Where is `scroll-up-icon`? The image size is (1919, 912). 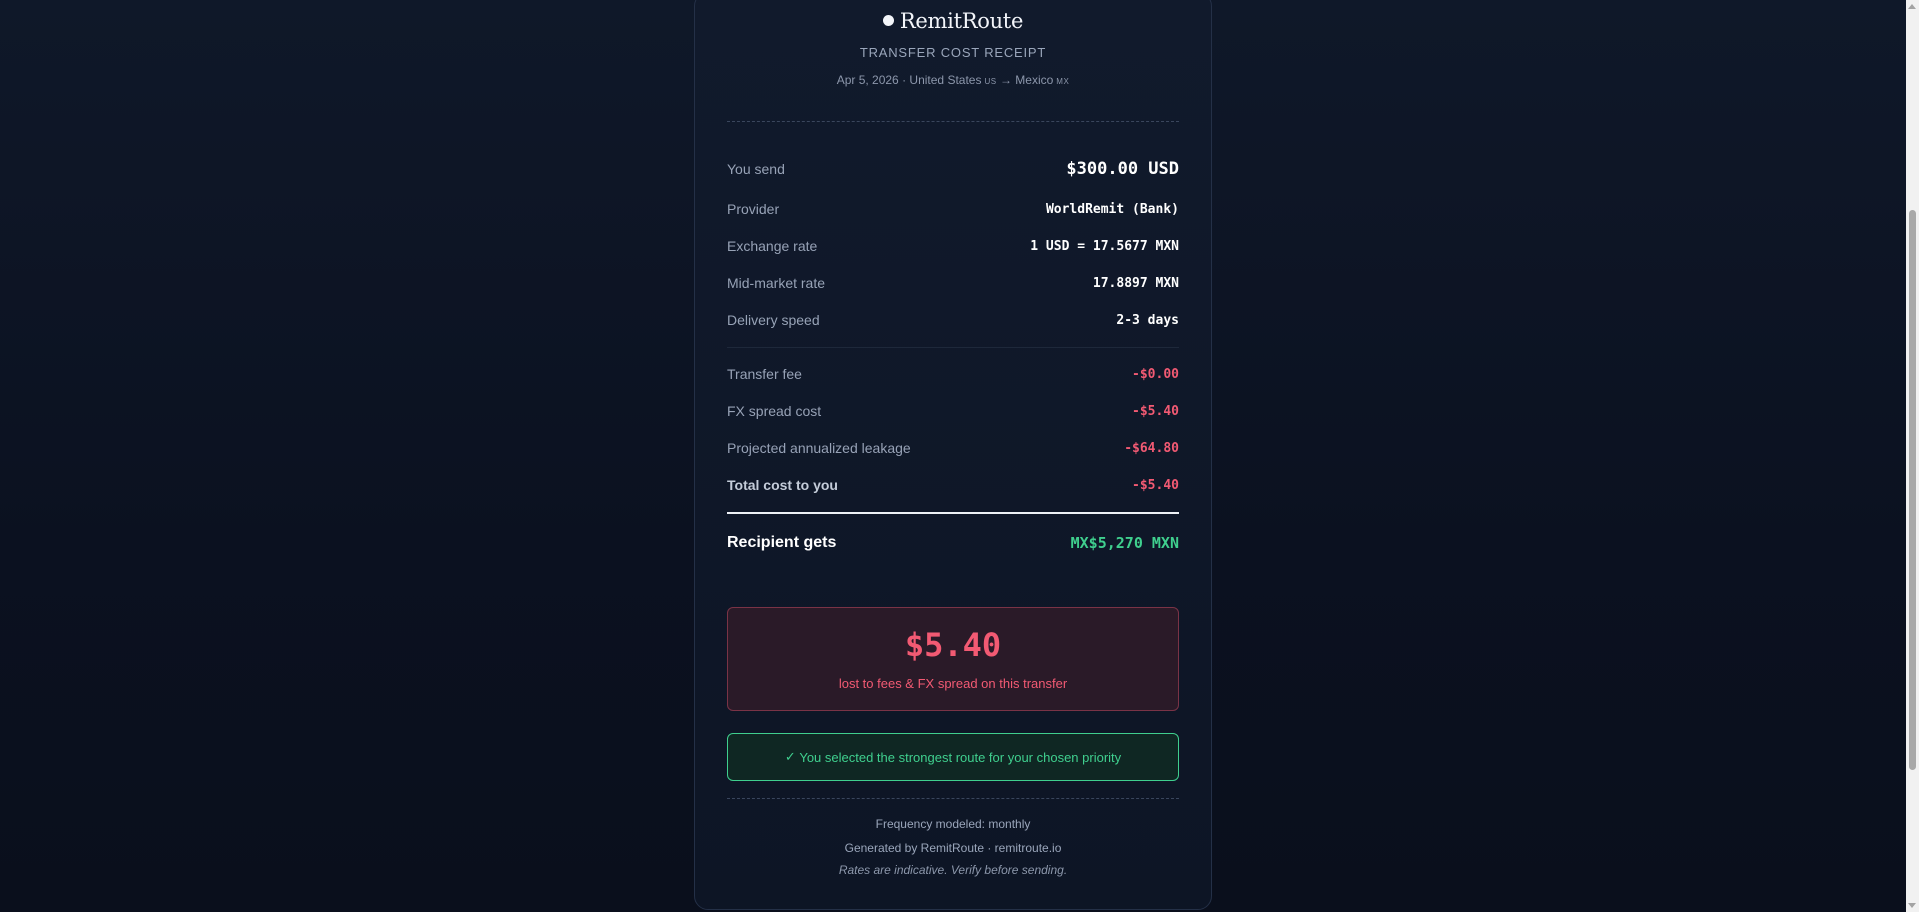 scroll-up-icon is located at coordinates (1912, 6).